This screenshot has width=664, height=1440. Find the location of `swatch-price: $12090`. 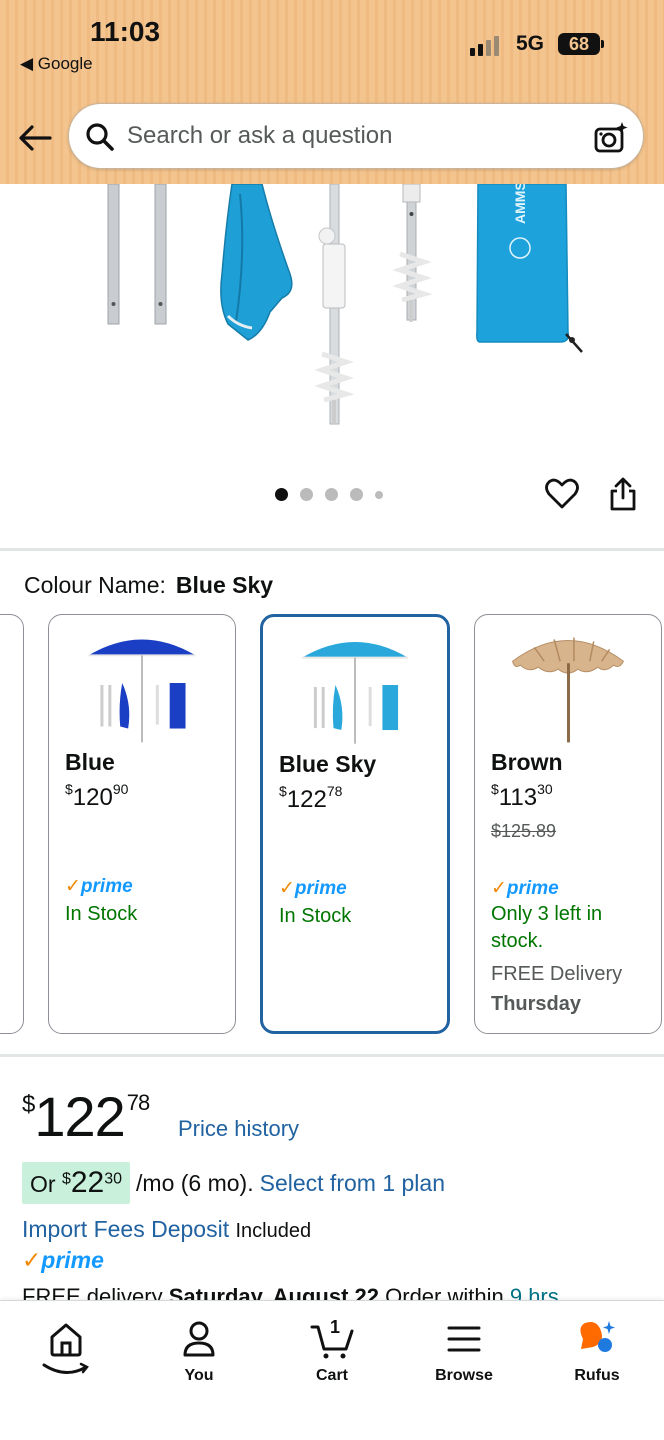

swatch-price: $12090 is located at coordinates (97, 796).